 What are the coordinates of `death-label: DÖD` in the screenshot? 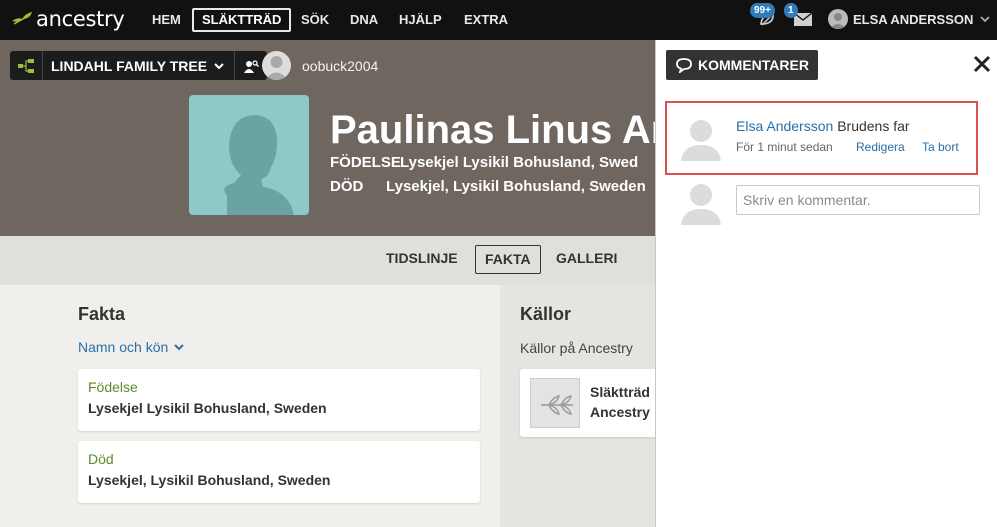 It's located at (347, 186).